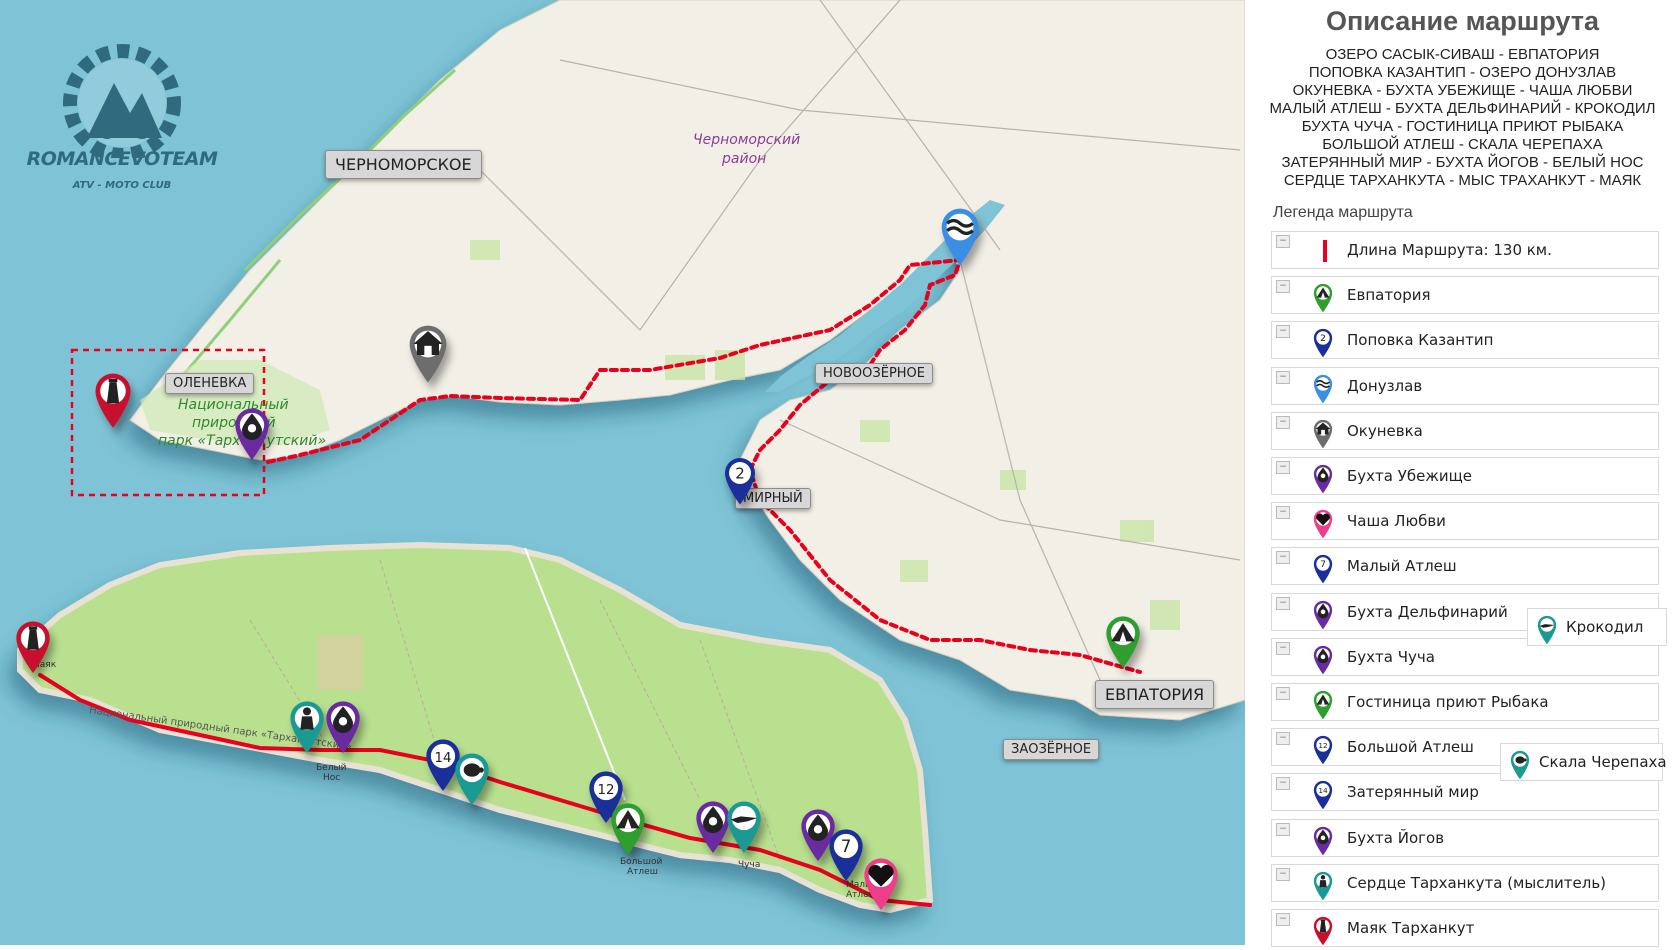  I want to click on legend-row: − Сердце Тарханкута (мыслитель), so click(1465, 882).